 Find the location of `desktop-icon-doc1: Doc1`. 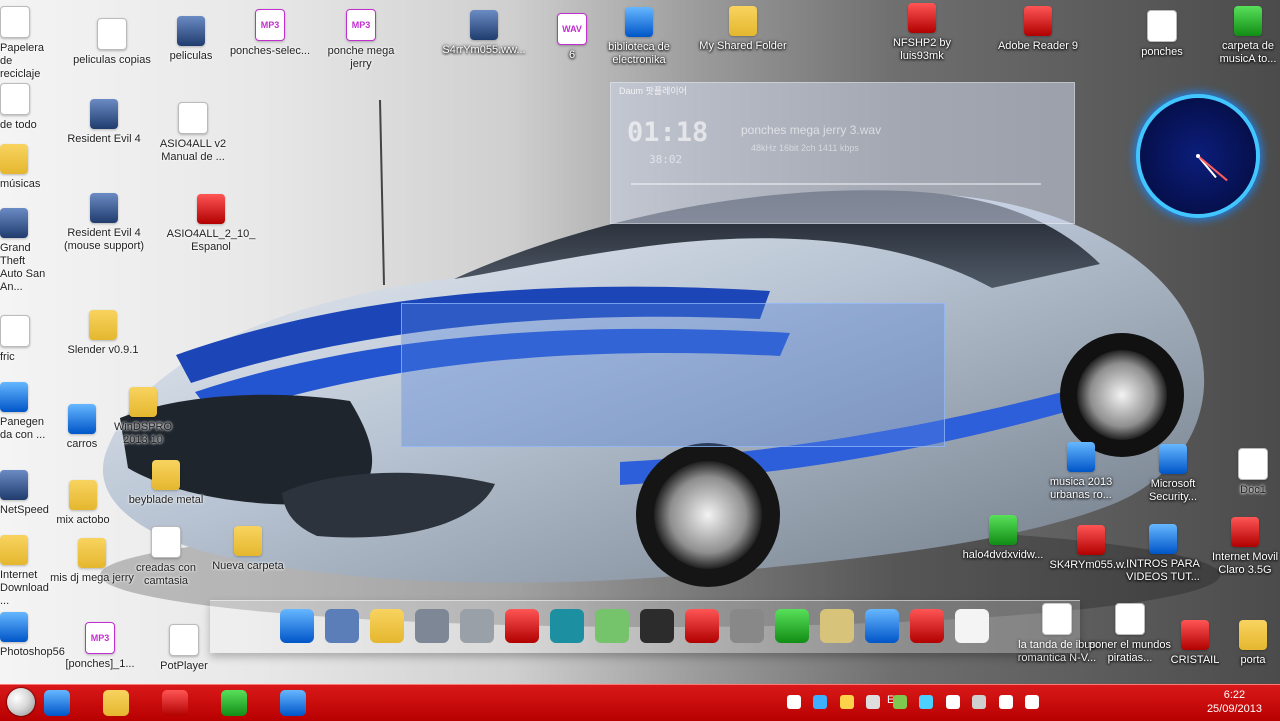

desktop-icon-doc1: Doc1 is located at coordinates (1244, 472).